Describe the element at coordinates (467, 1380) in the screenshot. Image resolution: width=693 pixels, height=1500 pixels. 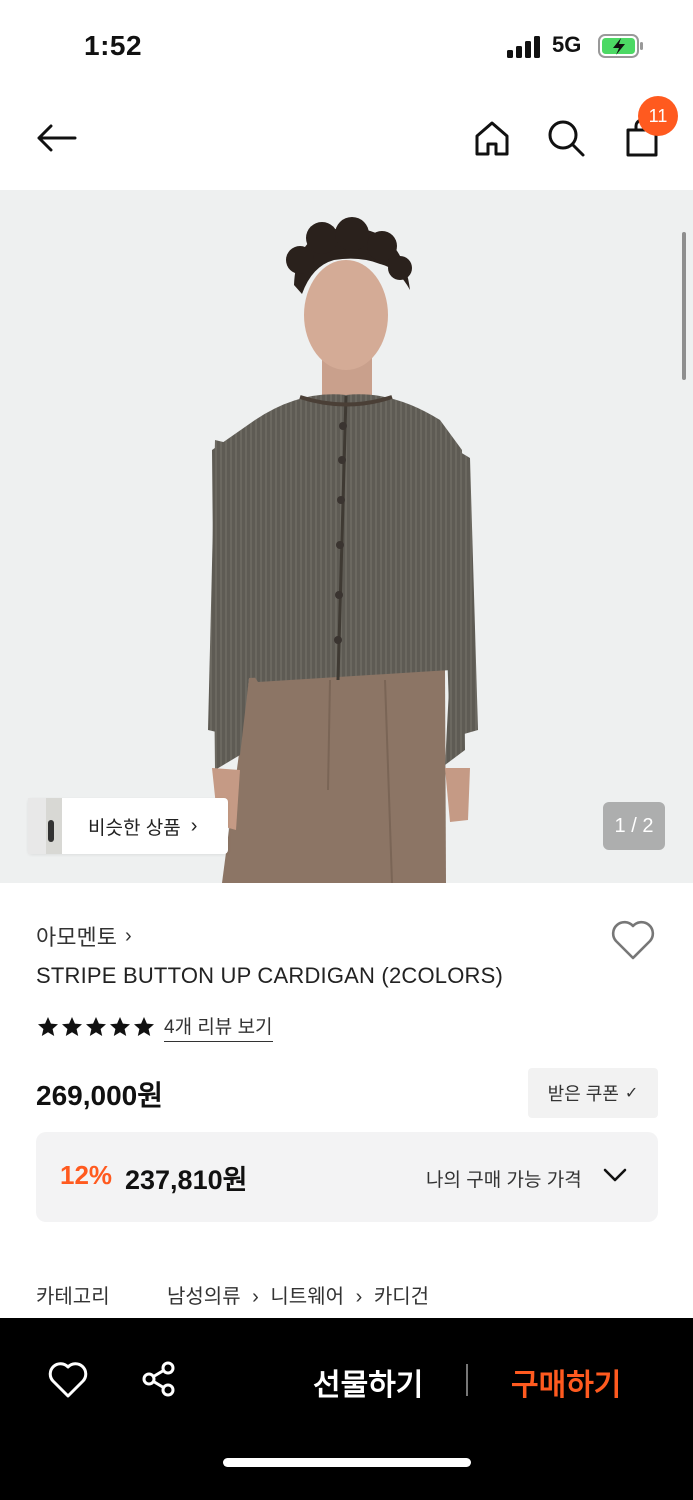
I see `divider` at that location.